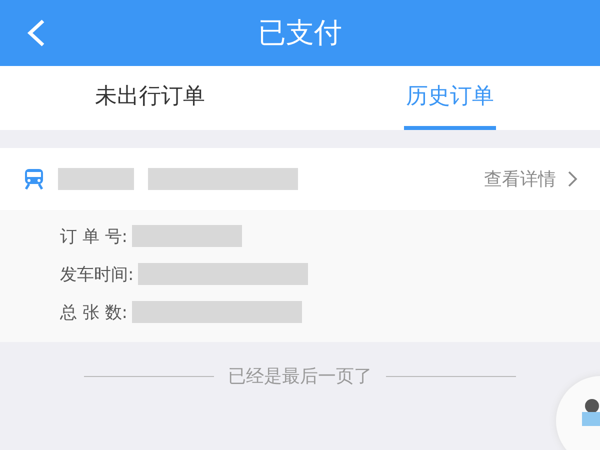 This screenshot has height=450, width=600. What do you see at coordinates (300, 376) in the screenshot?
I see `end-of-list-text: 已经是最后一页了` at bounding box center [300, 376].